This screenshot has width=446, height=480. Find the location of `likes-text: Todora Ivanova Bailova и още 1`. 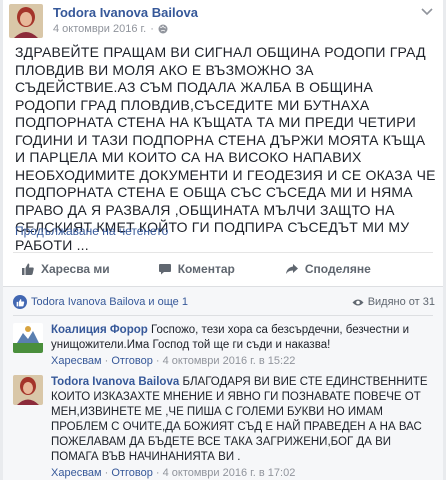

likes-text: Todora Ivanova Bailova и още 1 is located at coordinates (109, 302).